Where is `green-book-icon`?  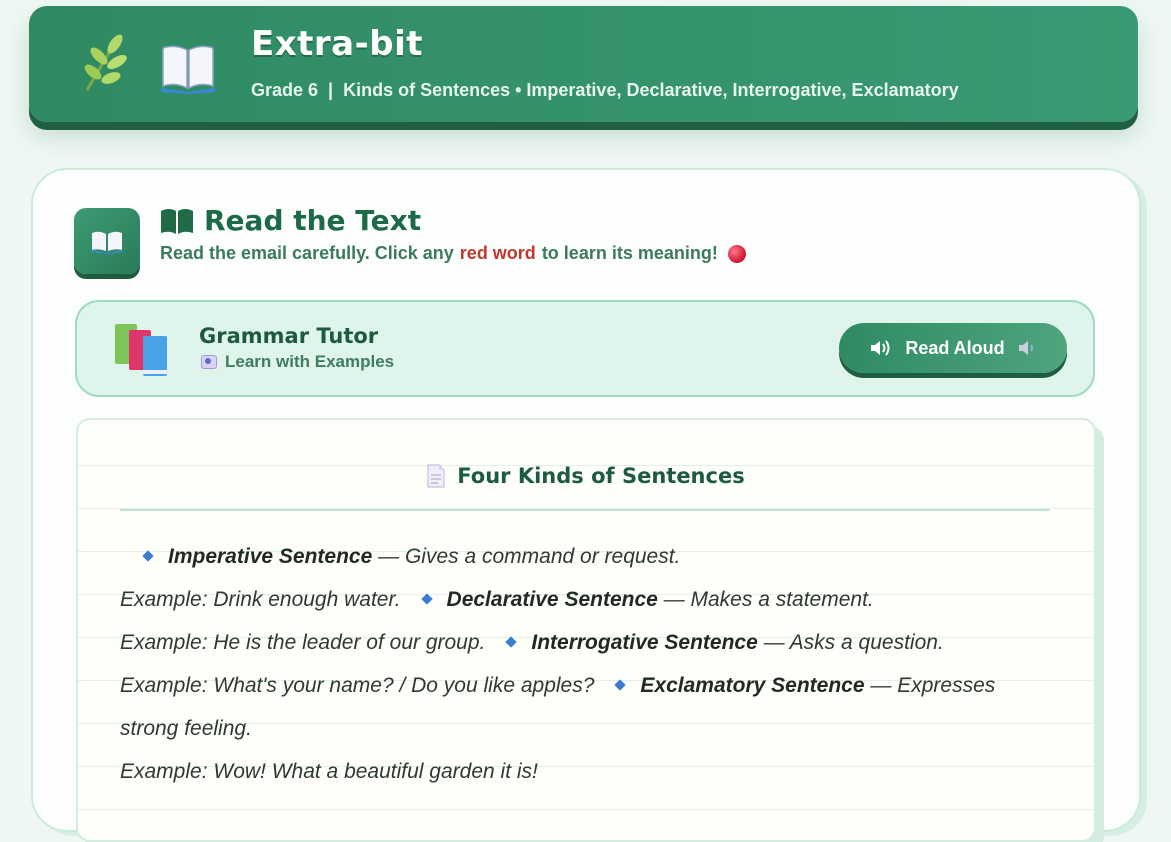
green-book-icon is located at coordinates (177, 221).